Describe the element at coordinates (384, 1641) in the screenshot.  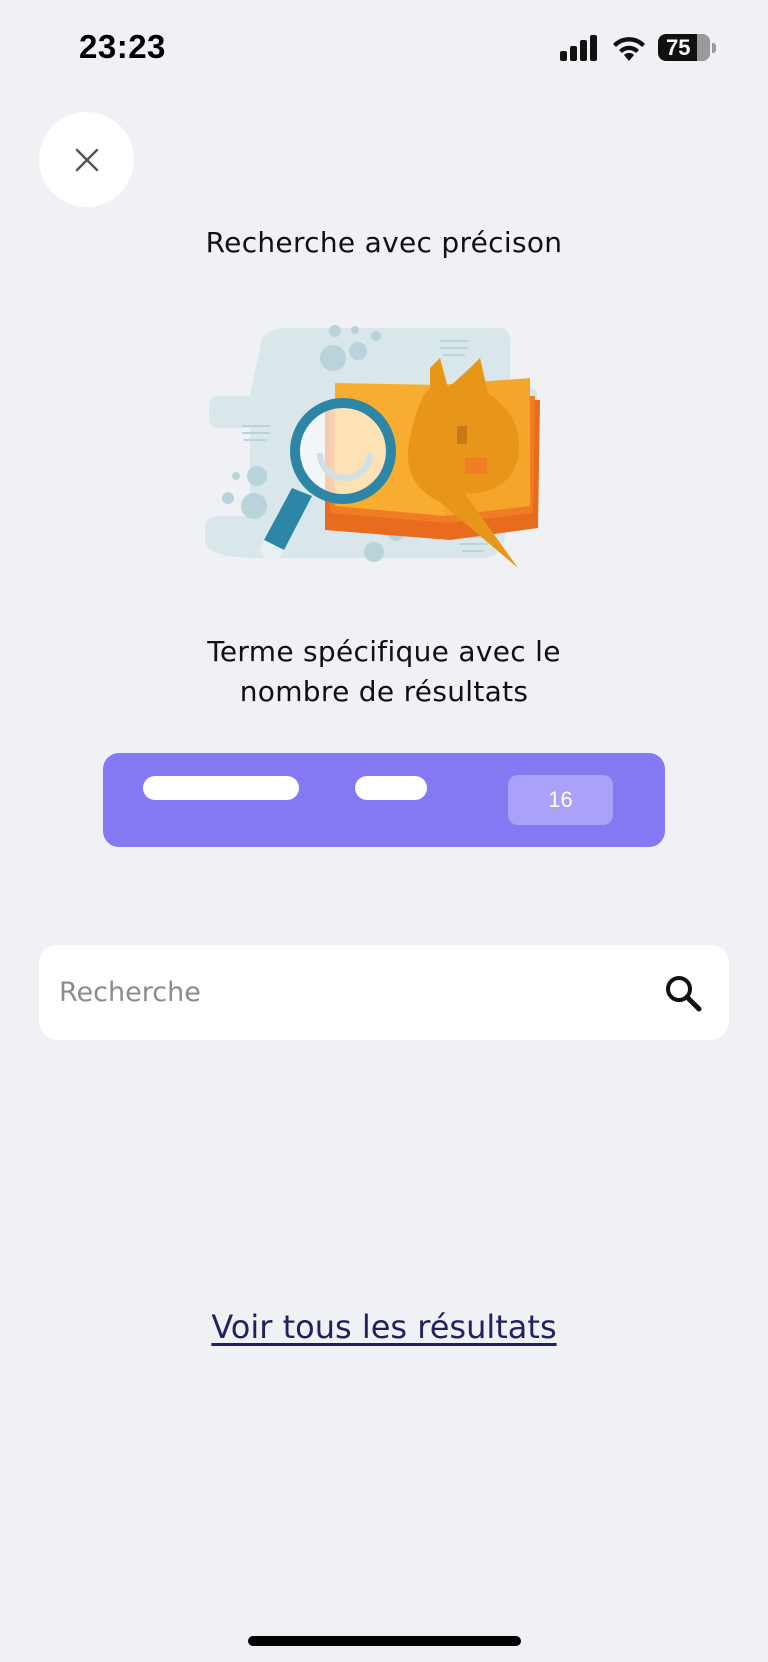
I see `home-indicator` at that location.